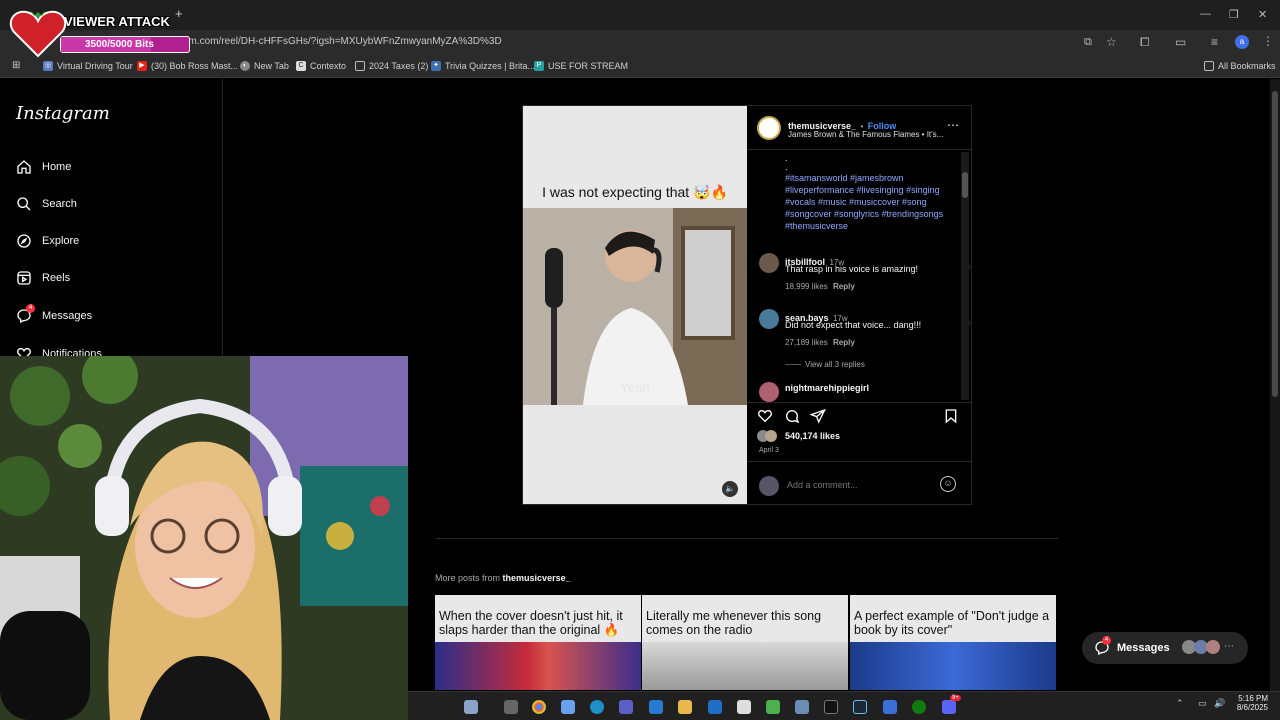 The image size is (1280, 720). What do you see at coordinates (1209, 66) in the screenshot?
I see `folder-icon` at bounding box center [1209, 66].